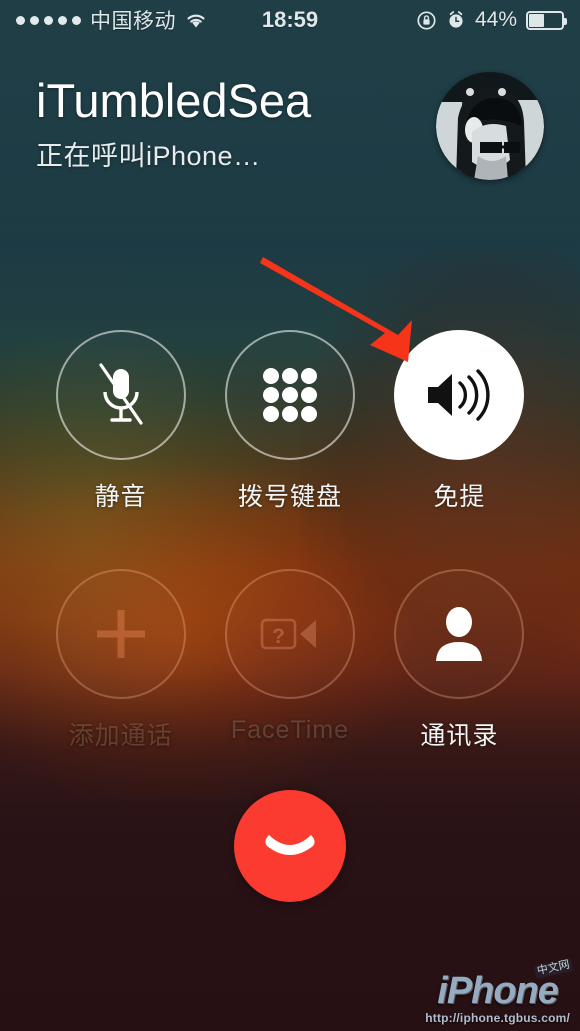 This screenshot has height=1031, width=580. Describe the element at coordinates (290, 20) in the screenshot. I see `status-bar: 中国移动 18:59 44%` at that location.